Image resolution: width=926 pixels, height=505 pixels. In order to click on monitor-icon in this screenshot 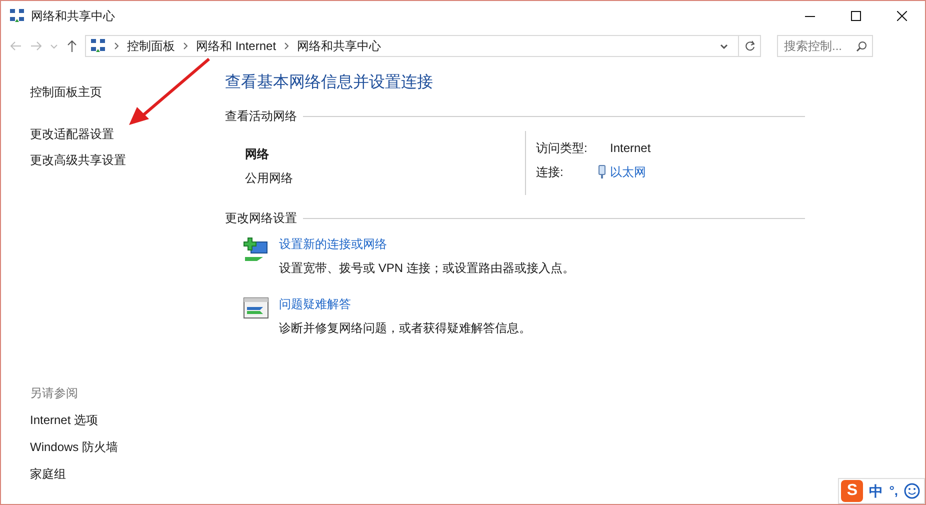, I will do `click(256, 309)`.